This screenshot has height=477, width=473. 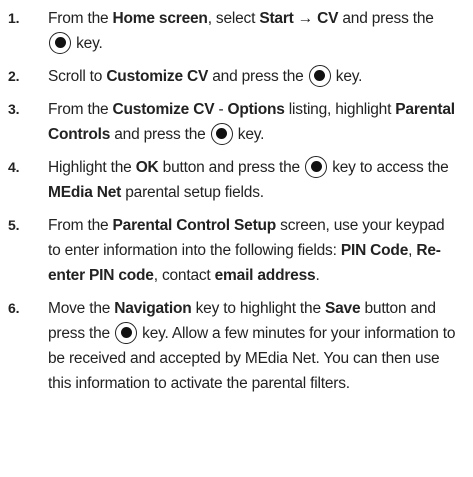 I want to click on ui-term: Save, so click(x=342, y=308).